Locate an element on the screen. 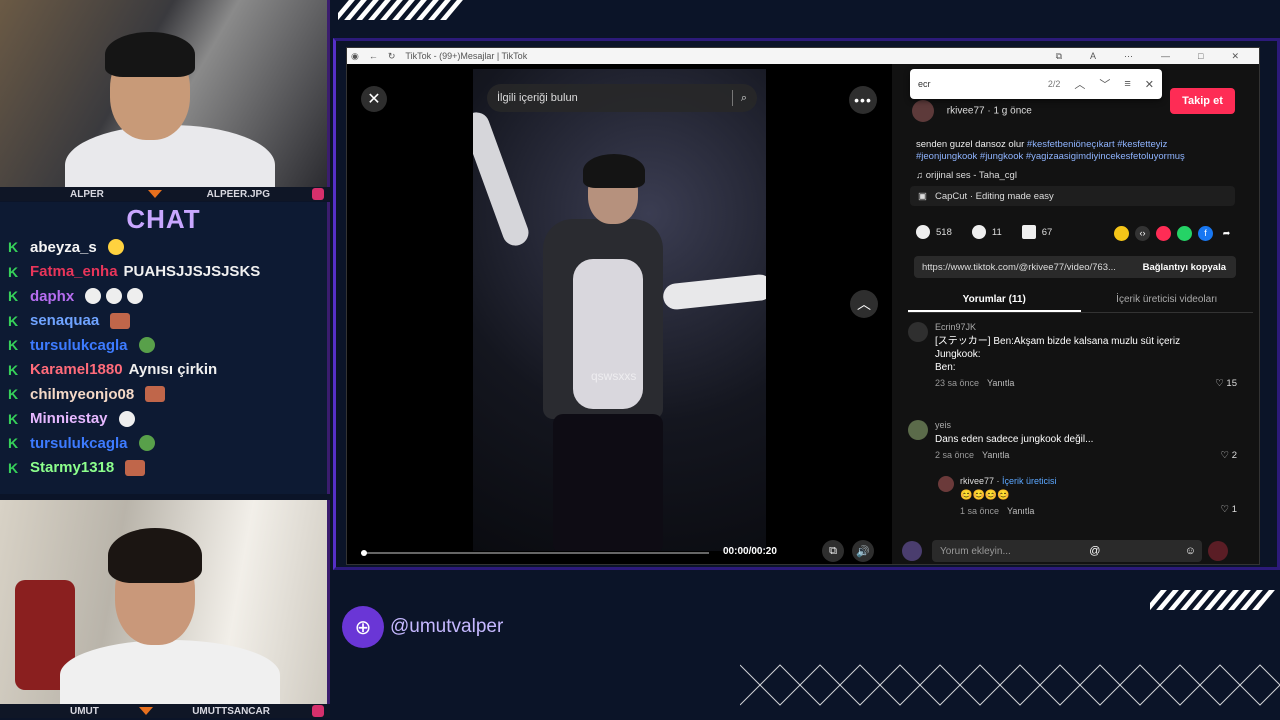  follow-button: Takip et is located at coordinates (1202, 101).